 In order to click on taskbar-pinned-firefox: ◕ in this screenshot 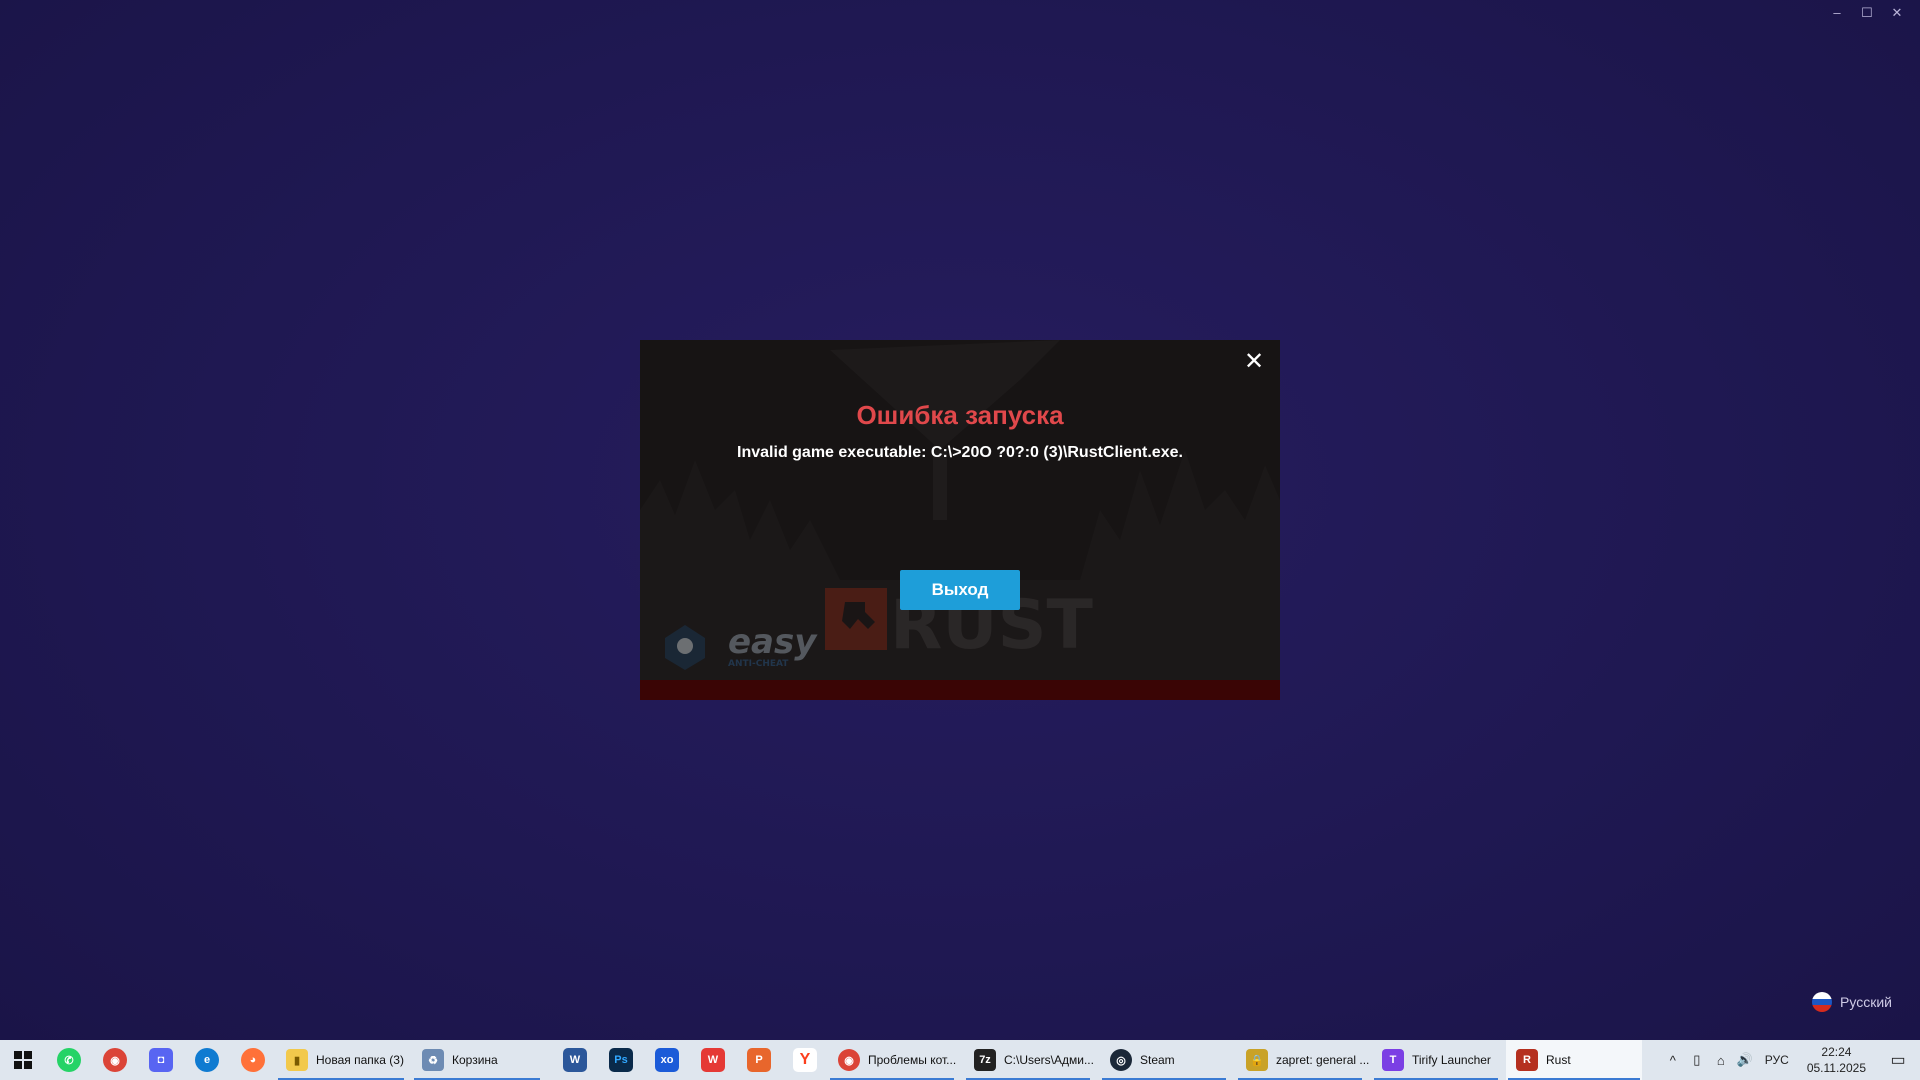, I will do `click(253, 1060)`.